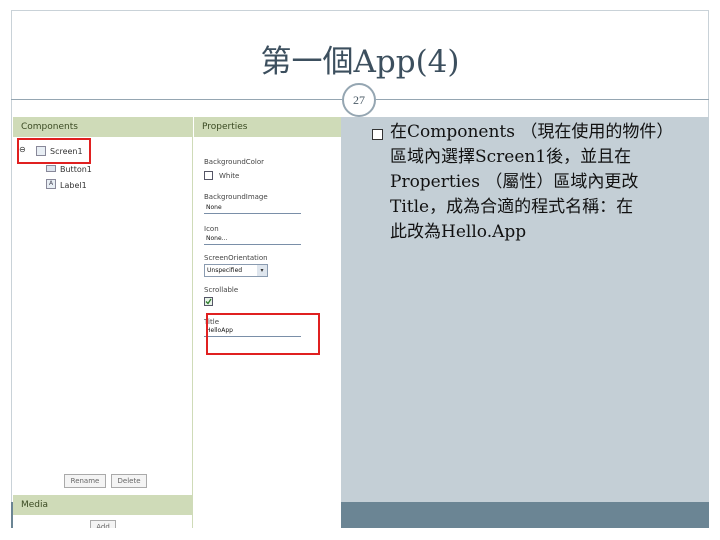 Image resolution: width=720 pixels, height=540 pixels. I want to click on checkmark-icon, so click(208, 301).